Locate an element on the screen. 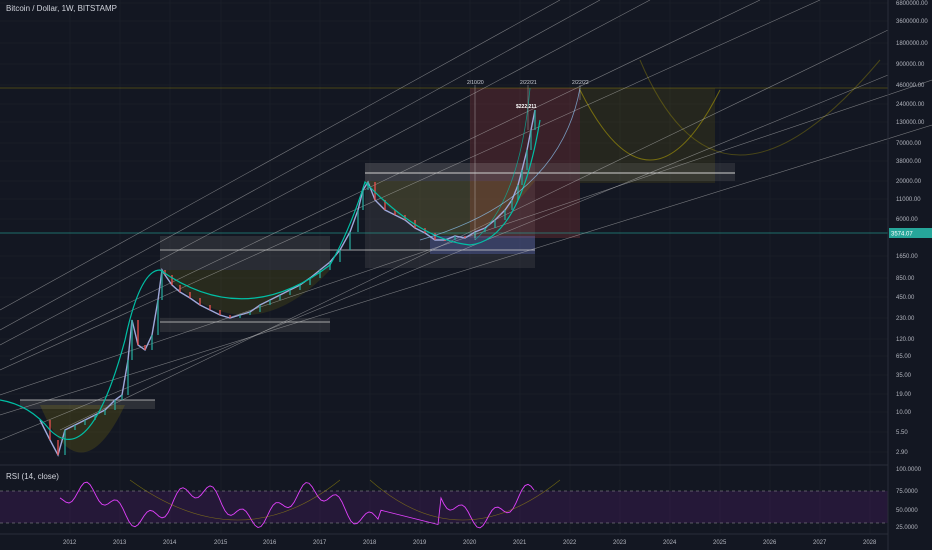 This screenshot has height=550, width=932. price-tick-label: 70000.00 is located at coordinates (909, 144).